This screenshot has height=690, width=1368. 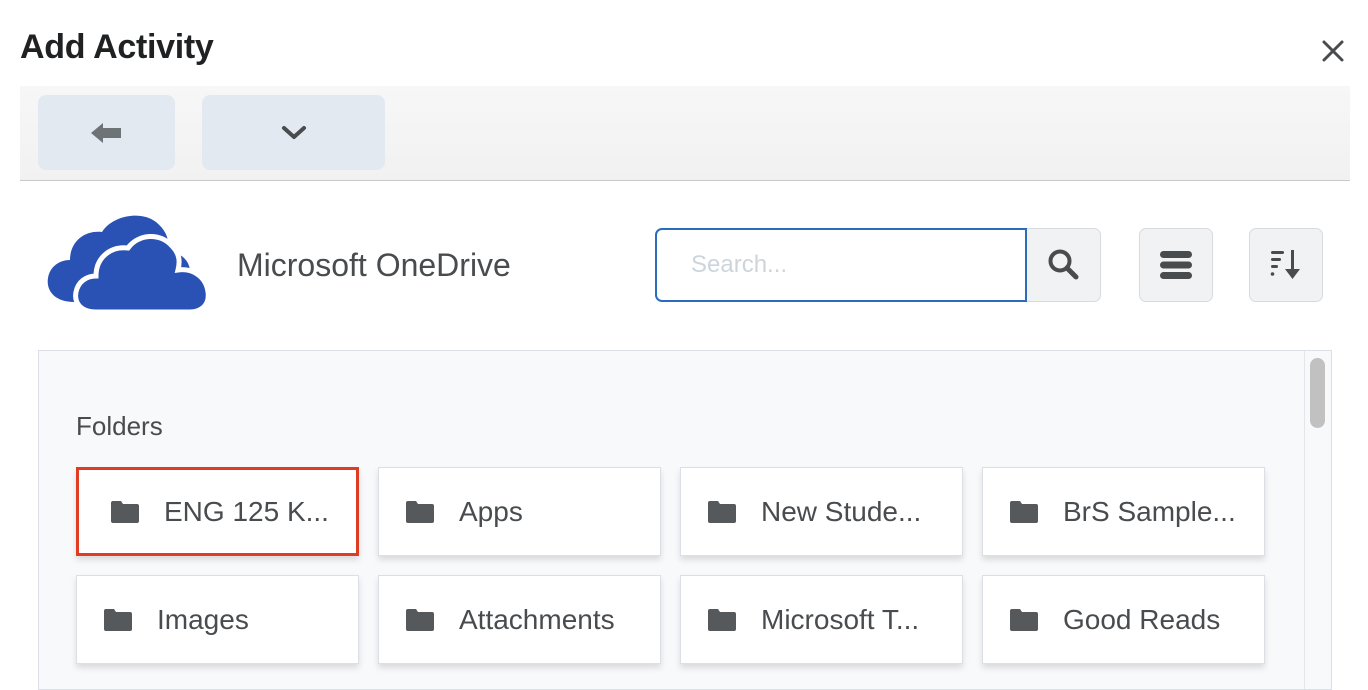 What do you see at coordinates (1317, 393) in the screenshot?
I see `scrollbar-thumb` at bounding box center [1317, 393].